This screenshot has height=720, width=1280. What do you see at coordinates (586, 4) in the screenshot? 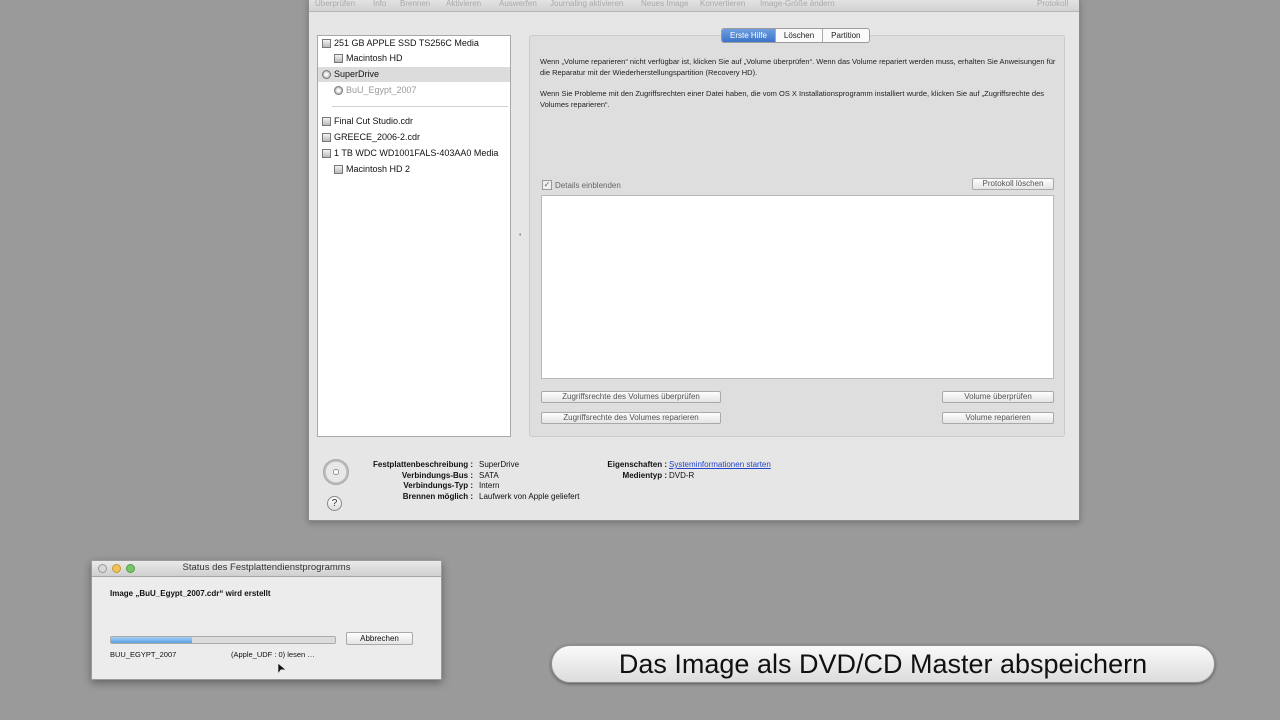
I see `toolbar-journaling: Journaling aktivieren` at bounding box center [586, 4].